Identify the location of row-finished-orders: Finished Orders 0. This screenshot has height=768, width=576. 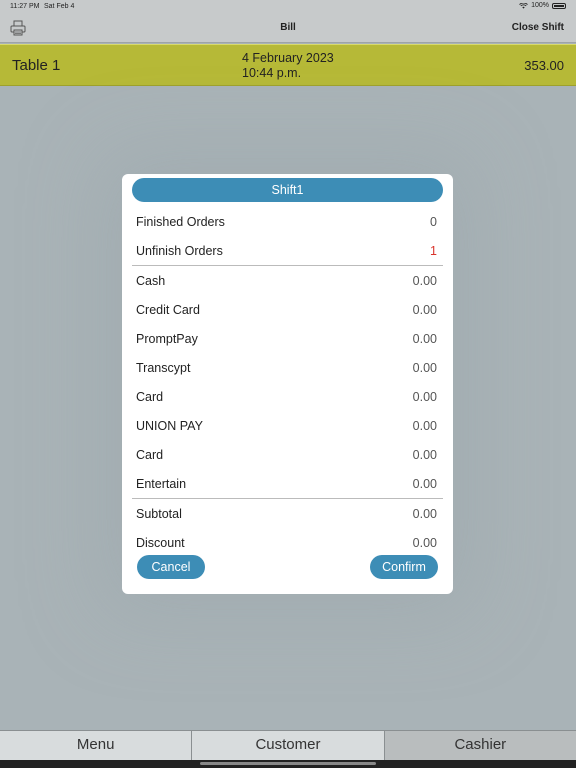
(287, 221).